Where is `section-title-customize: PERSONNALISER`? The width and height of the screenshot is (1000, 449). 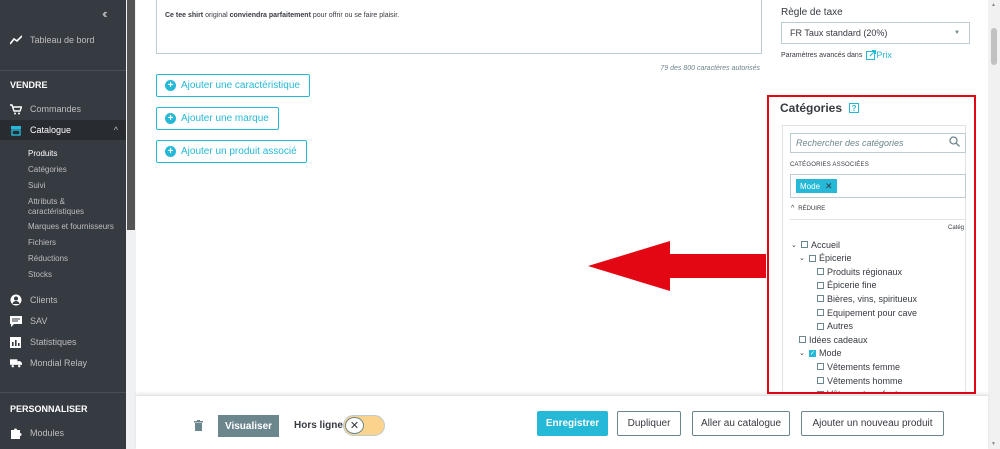 section-title-customize: PERSONNALISER is located at coordinates (49, 409).